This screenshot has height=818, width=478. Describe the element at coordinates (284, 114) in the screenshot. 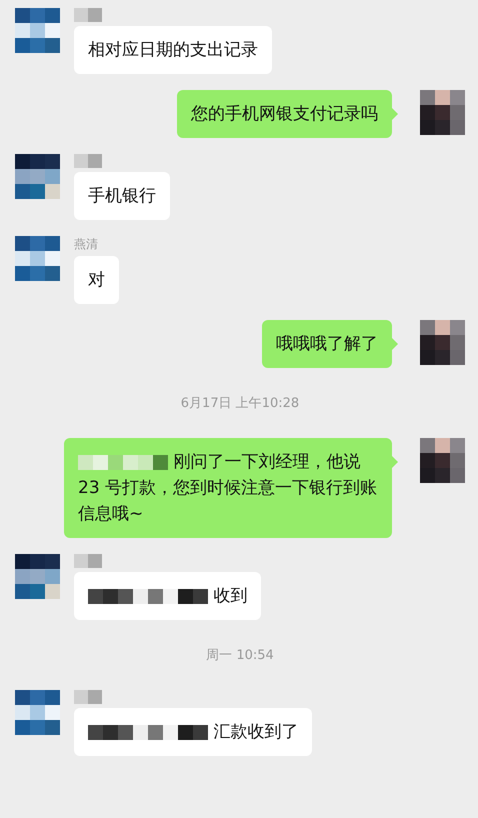

I see `message-bubble: 您的手机网银支付记录吗` at that location.